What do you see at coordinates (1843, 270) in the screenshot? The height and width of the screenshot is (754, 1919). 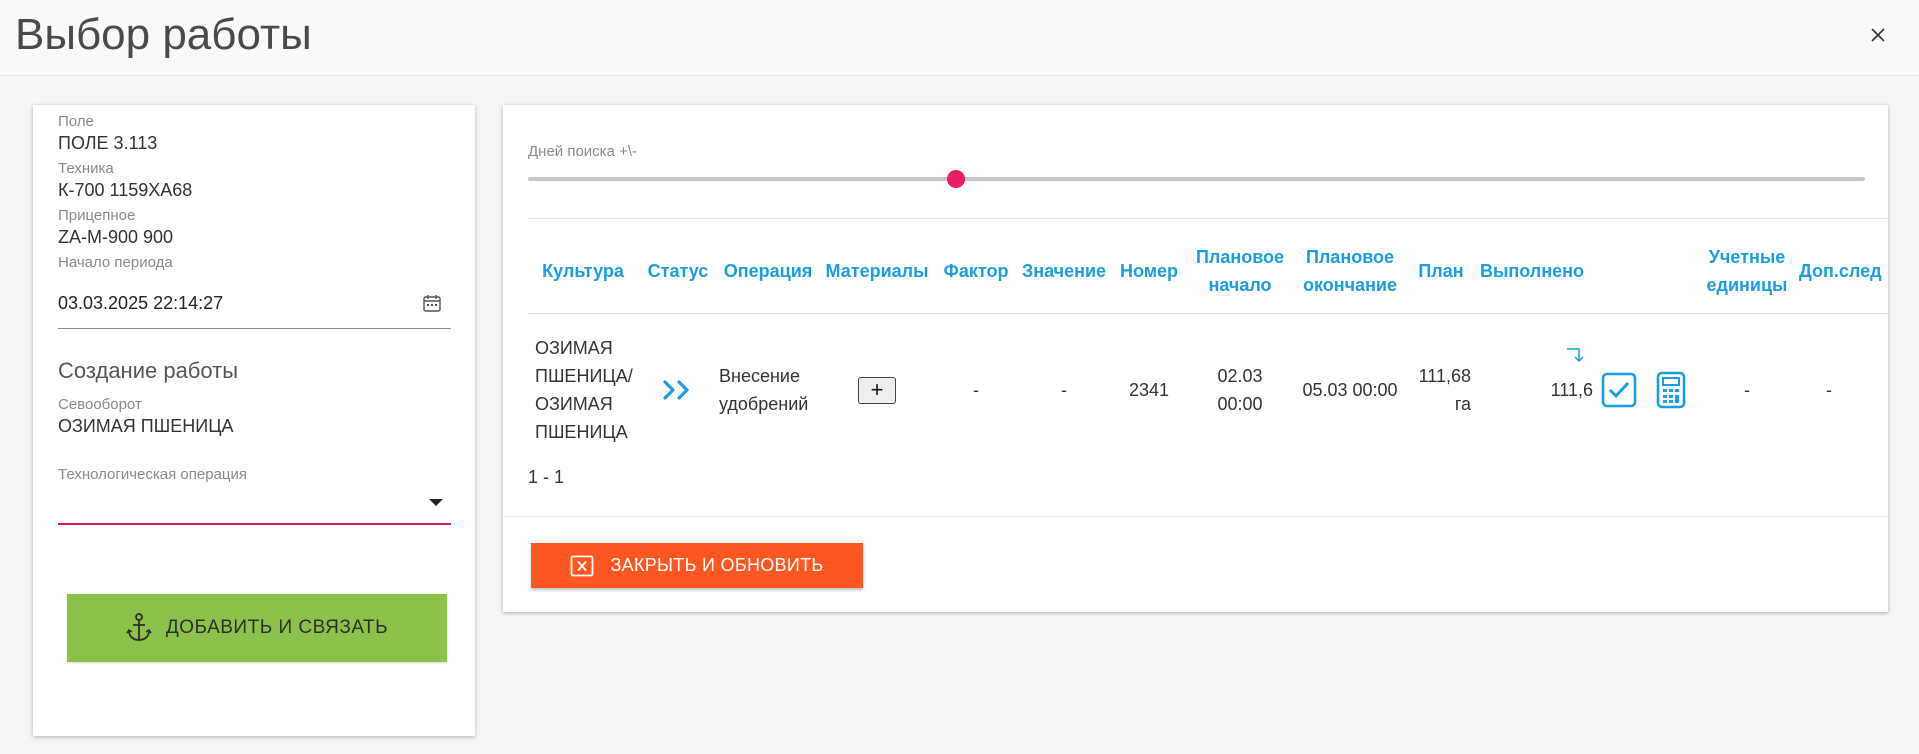 I see `col-extra: Доп.след` at bounding box center [1843, 270].